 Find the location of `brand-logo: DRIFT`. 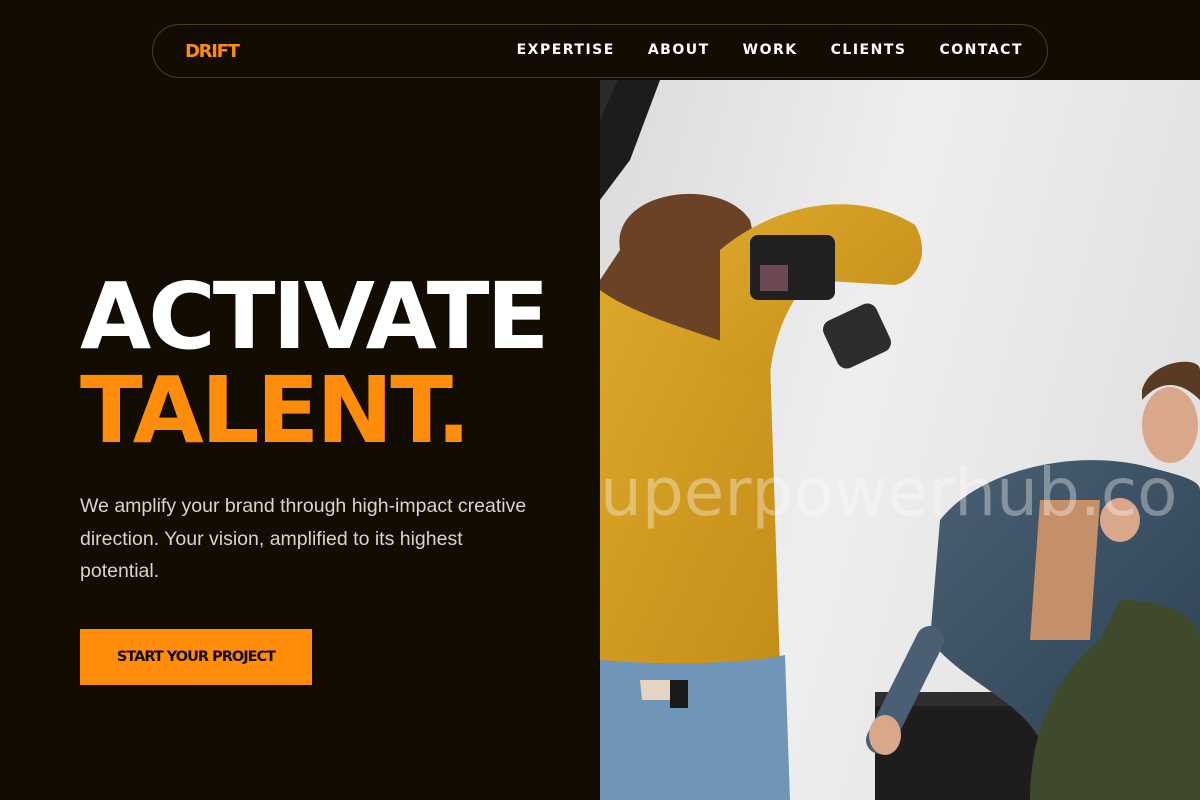

brand-logo: DRIFT is located at coordinates (212, 51).